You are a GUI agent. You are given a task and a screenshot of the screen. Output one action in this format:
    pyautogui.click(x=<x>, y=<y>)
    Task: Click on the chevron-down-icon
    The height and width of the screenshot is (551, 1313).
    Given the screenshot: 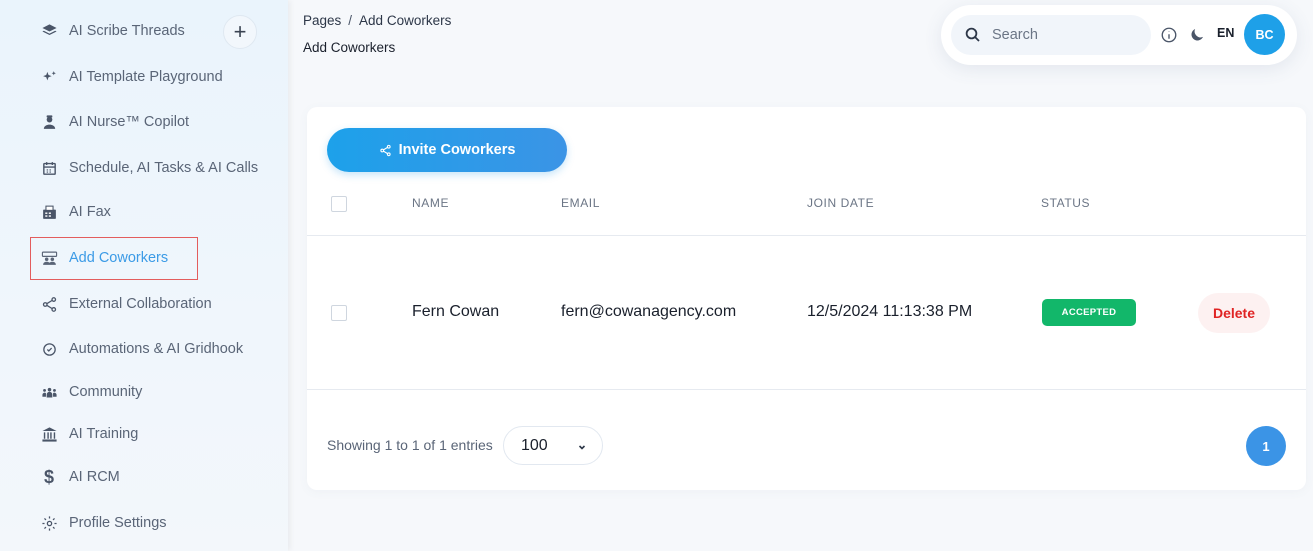 What is the action you would take?
    pyautogui.click(x=582, y=444)
    